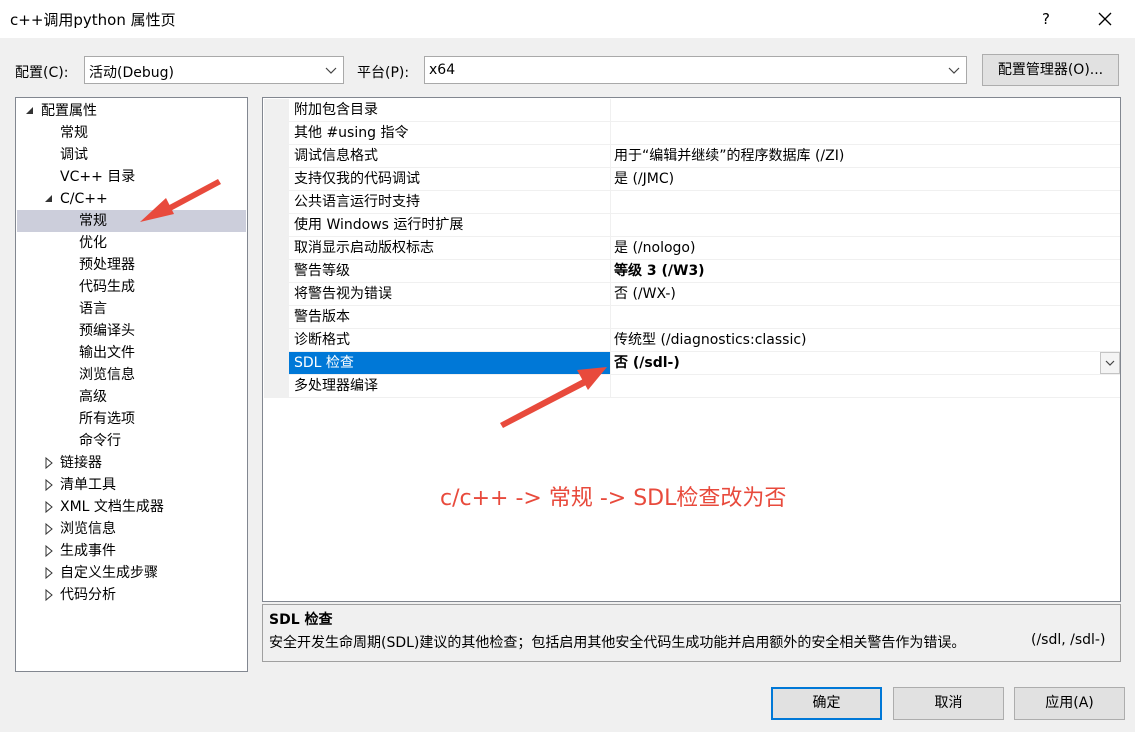 This screenshot has height=732, width=1135. Describe the element at coordinates (695, 70) in the screenshot. I see `platform-select: x64` at that location.